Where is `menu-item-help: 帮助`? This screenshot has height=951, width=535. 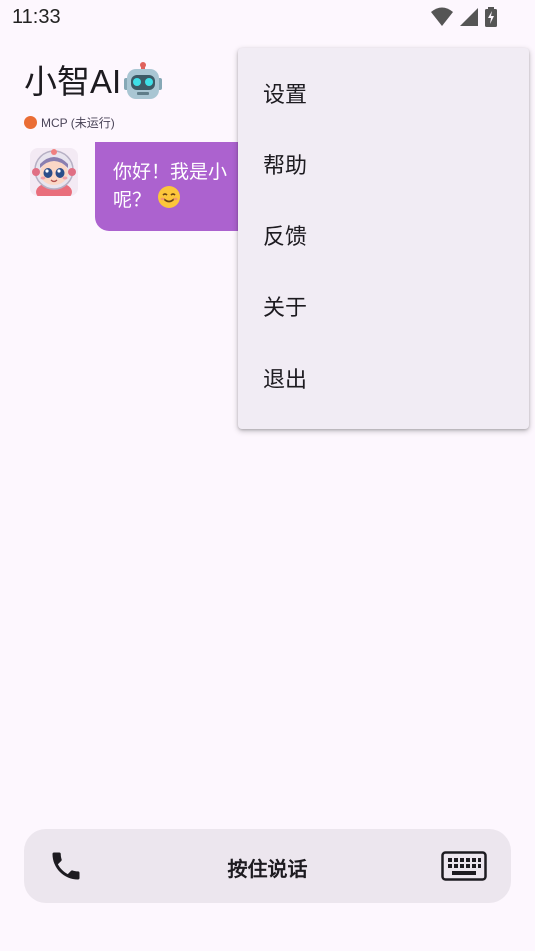
menu-item-help: 帮助 is located at coordinates (383, 167).